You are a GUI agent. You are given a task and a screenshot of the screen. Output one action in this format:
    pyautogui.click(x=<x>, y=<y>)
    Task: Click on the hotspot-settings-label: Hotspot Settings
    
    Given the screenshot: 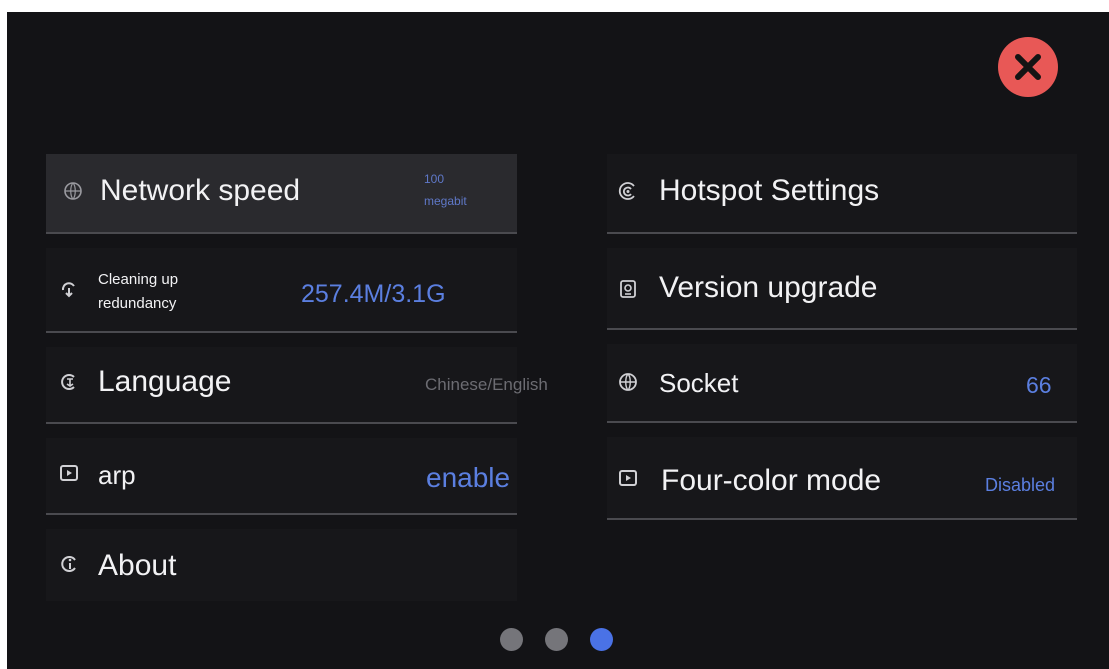 What is the action you would take?
    pyautogui.click(x=769, y=190)
    